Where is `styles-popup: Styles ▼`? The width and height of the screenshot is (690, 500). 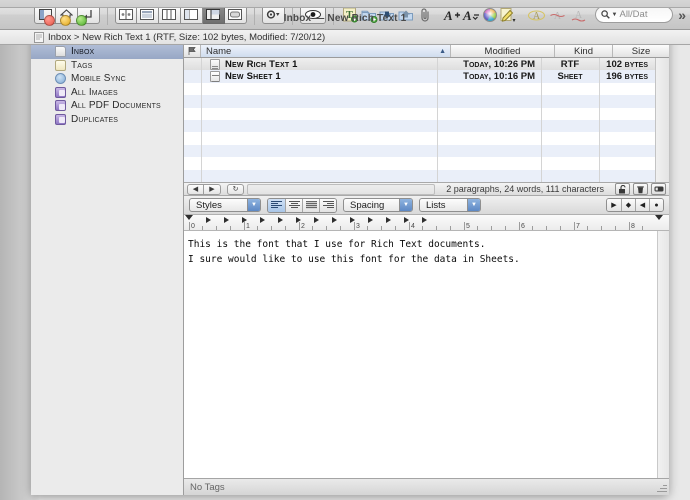
styles-popup: Styles ▼ is located at coordinates (225, 205).